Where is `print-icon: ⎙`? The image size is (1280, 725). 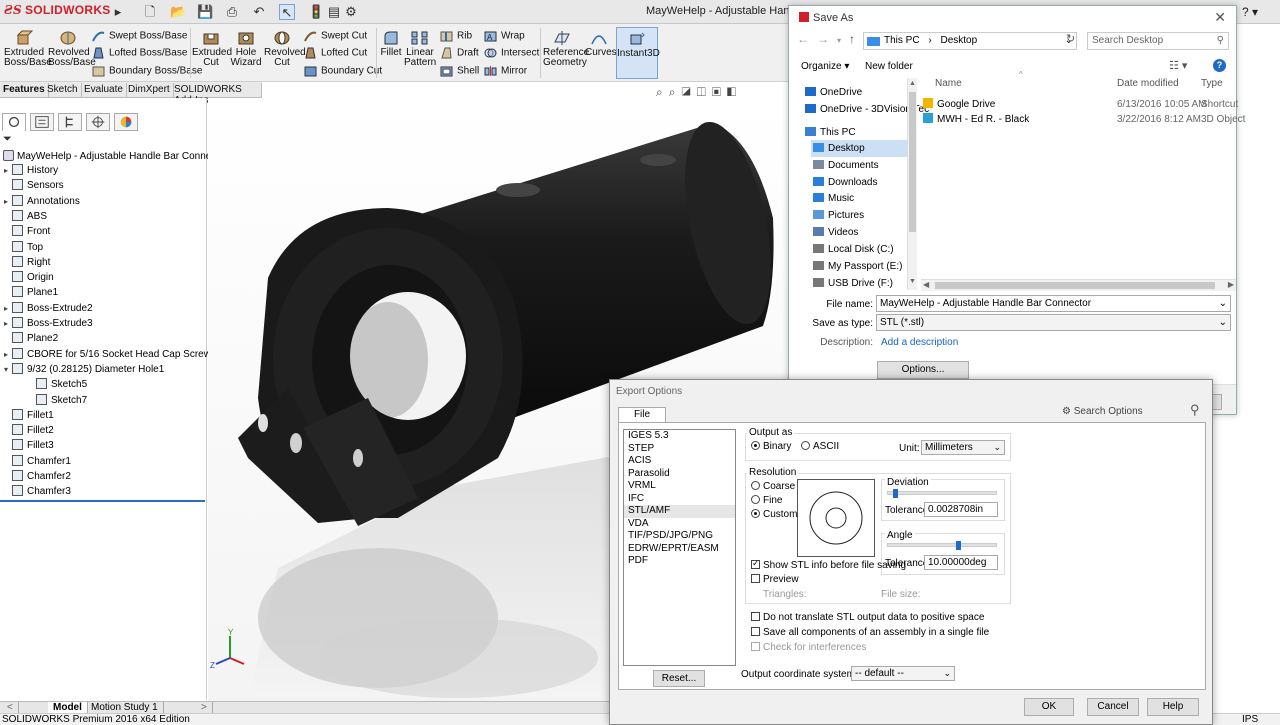 print-icon: ⎙ is located at coordinates (232, 12).